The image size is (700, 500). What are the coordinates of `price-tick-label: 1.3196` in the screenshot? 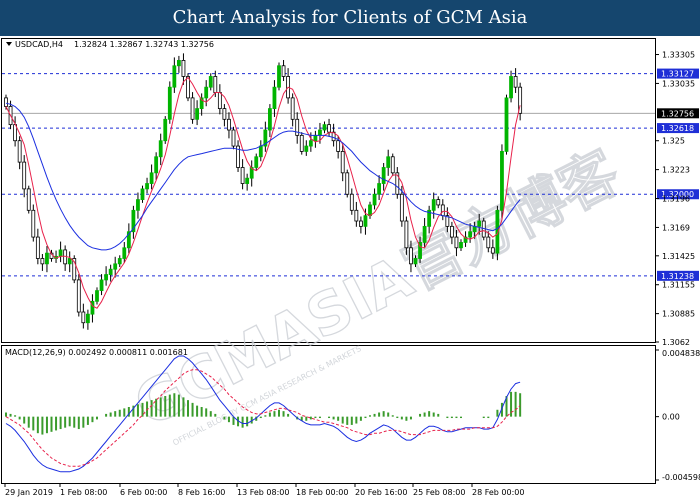 It's located at (676, 199).